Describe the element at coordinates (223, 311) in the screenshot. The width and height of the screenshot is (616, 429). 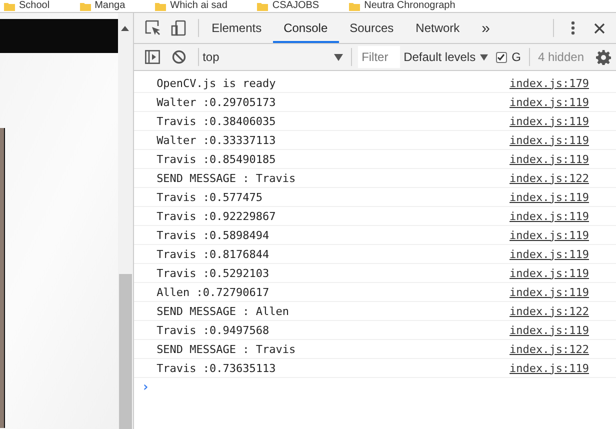
I see `log-message: SEND MESSAGE : Allen` at that location.